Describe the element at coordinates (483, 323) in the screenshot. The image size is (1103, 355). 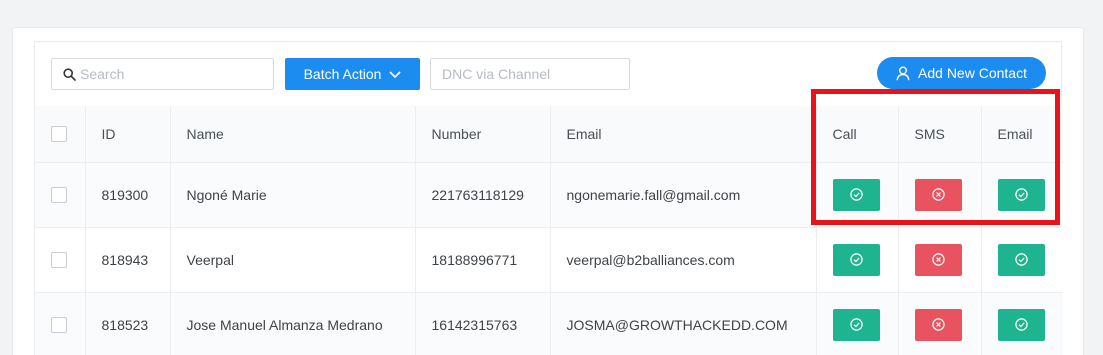
I see `contact-number: 16142315763` at that location.